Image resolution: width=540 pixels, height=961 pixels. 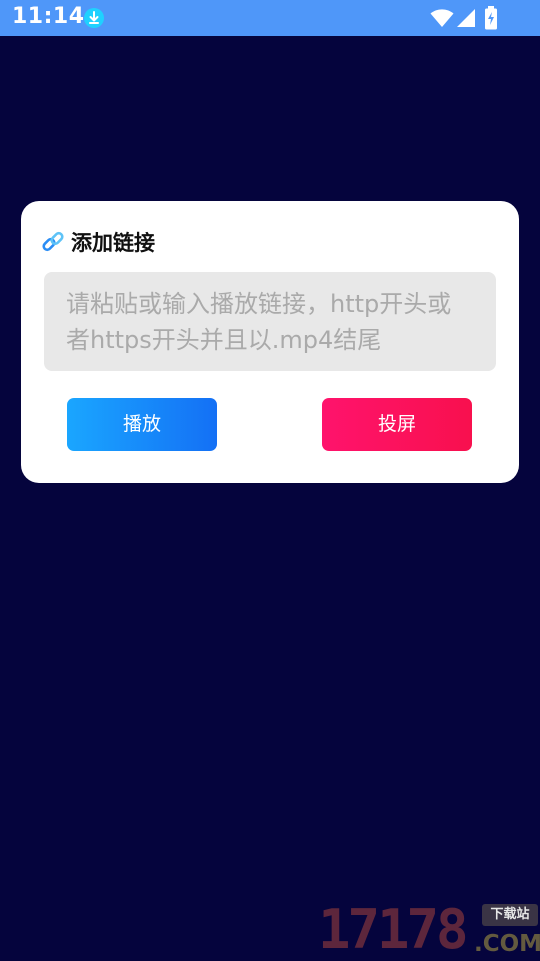 What do you see at coordinates (507, 944) in the screenshot?
I see `watermark-domain: .COM` at bounding box center [507, 944].